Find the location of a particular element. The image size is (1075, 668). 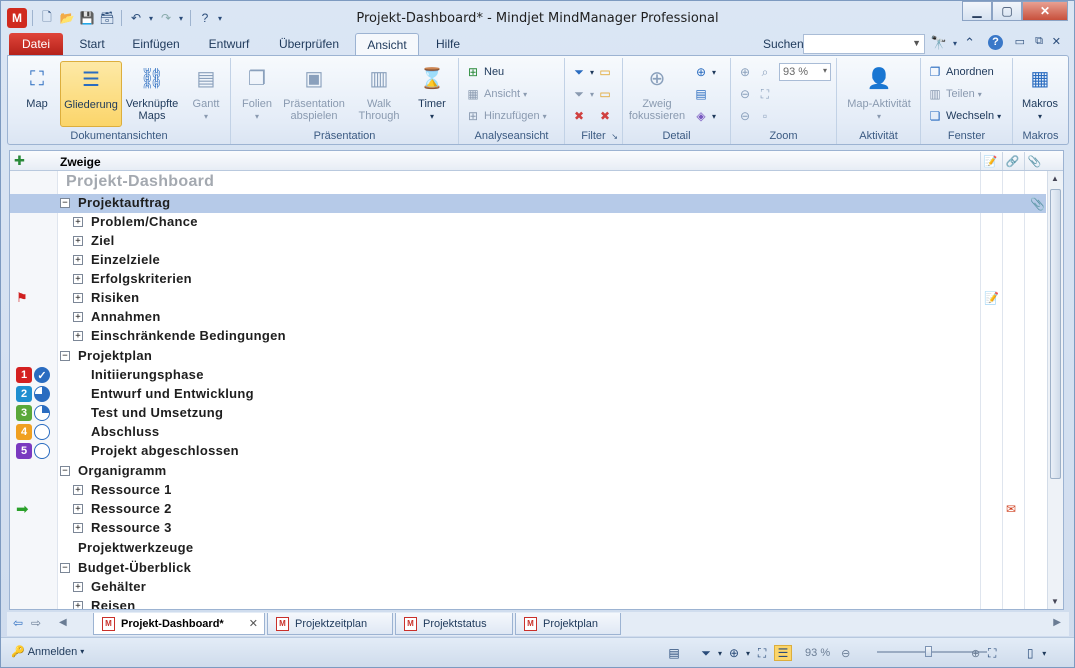

scroll-up-icon: ▲ is located at coordinates (1055, 178).